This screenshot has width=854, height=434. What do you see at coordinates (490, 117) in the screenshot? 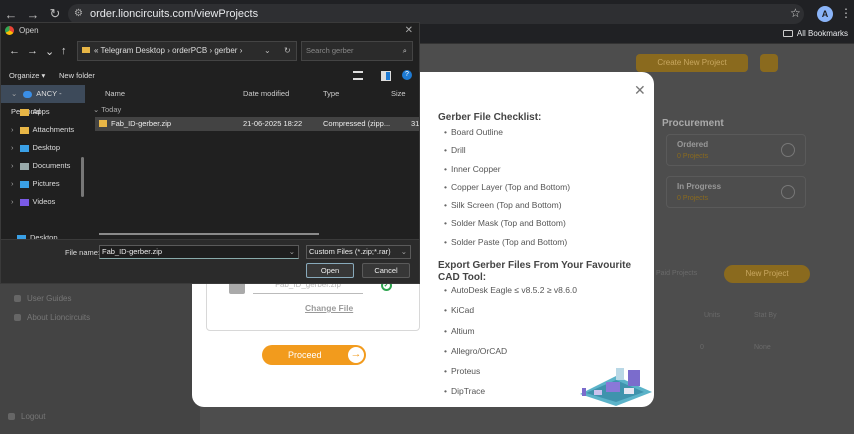
I see `checklist-title: Gerber File Checklist:` at bounding box center [490, 117].